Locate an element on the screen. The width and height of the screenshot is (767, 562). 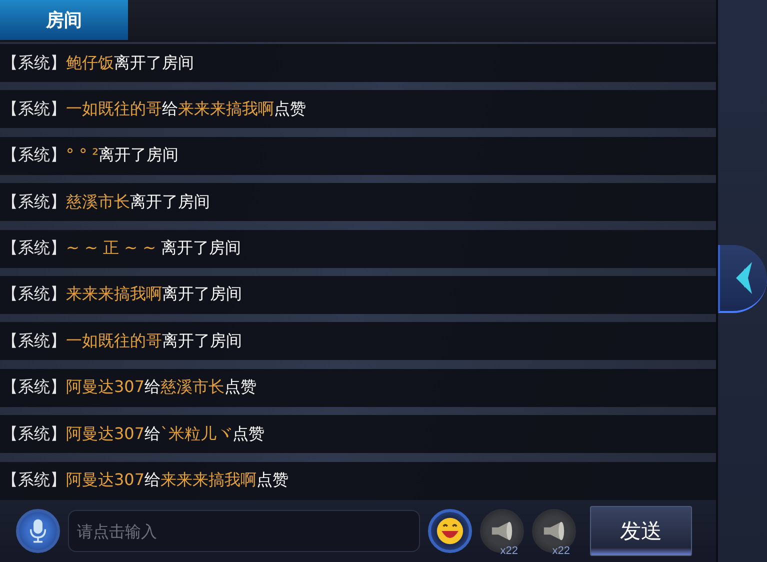
message-input: 请点击输入 is located at coordinates (244, 531).